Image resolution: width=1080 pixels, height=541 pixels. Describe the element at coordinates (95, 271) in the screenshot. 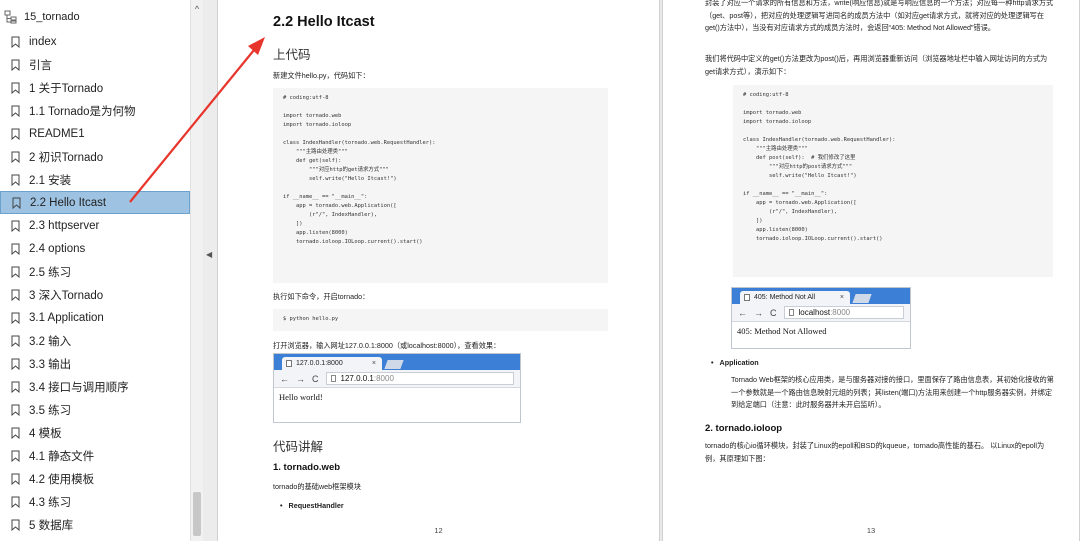

I see `bookmark-item: 2.5 练习` at that location.